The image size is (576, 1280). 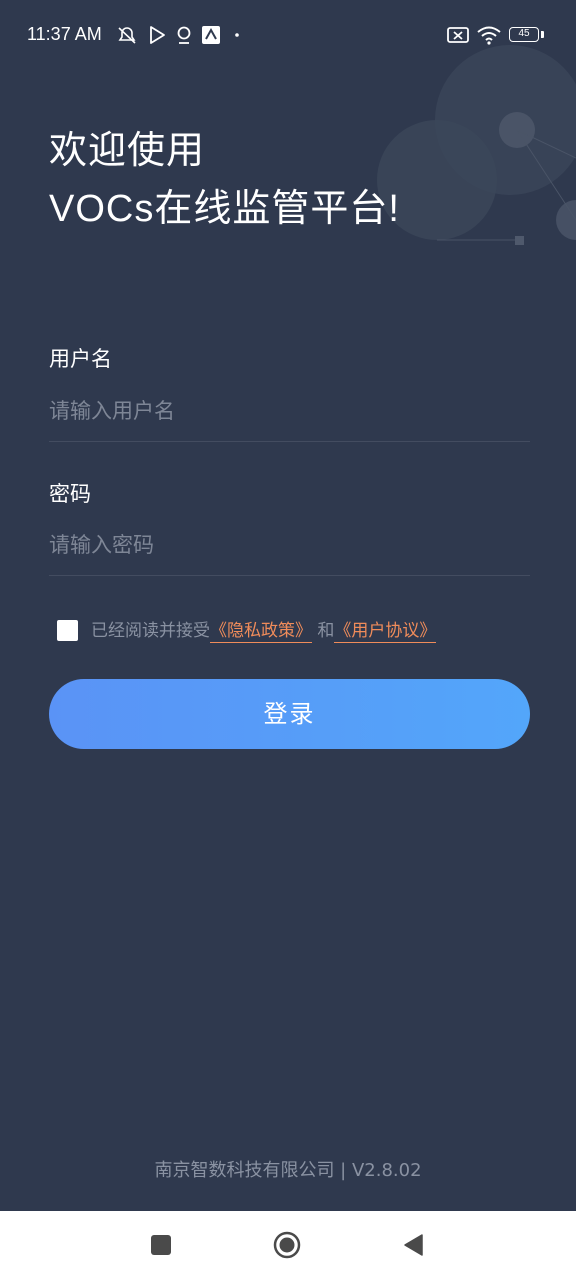 I want to click on app-notification-icon, so click(x=211, y=35).